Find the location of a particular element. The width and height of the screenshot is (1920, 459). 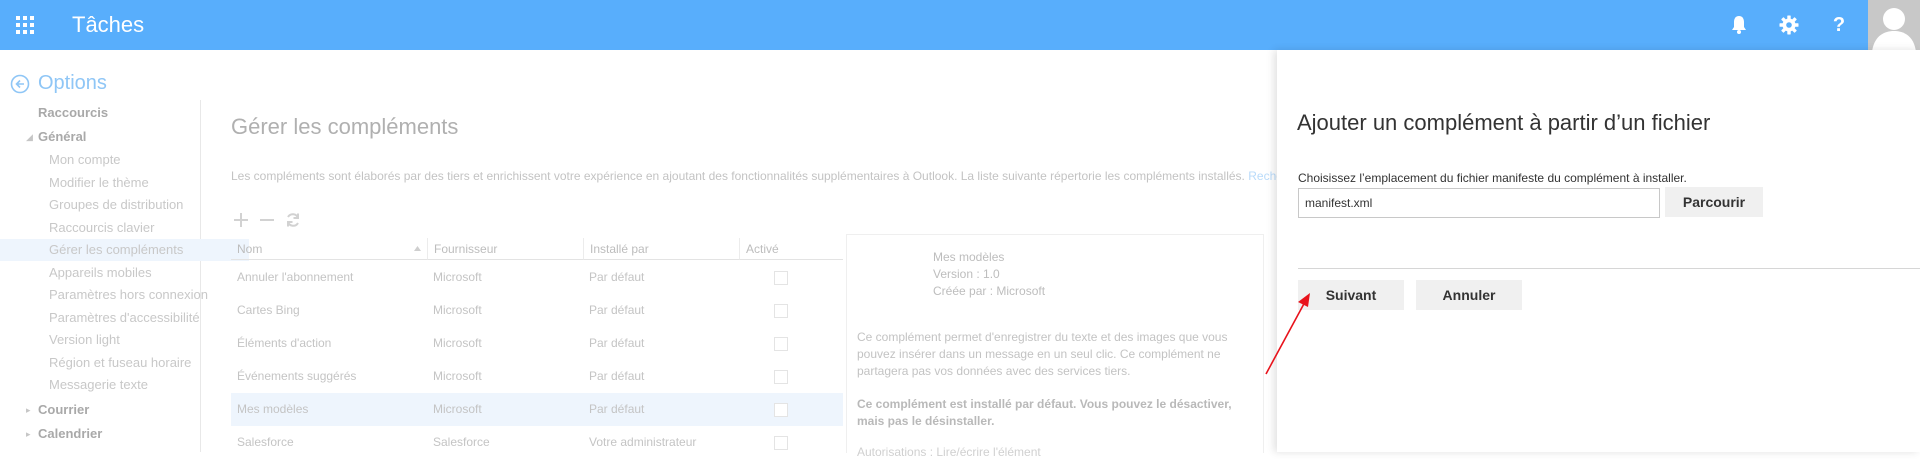

nav-item-label: Région et fuseau horaire is located at coordinates (120, 362).